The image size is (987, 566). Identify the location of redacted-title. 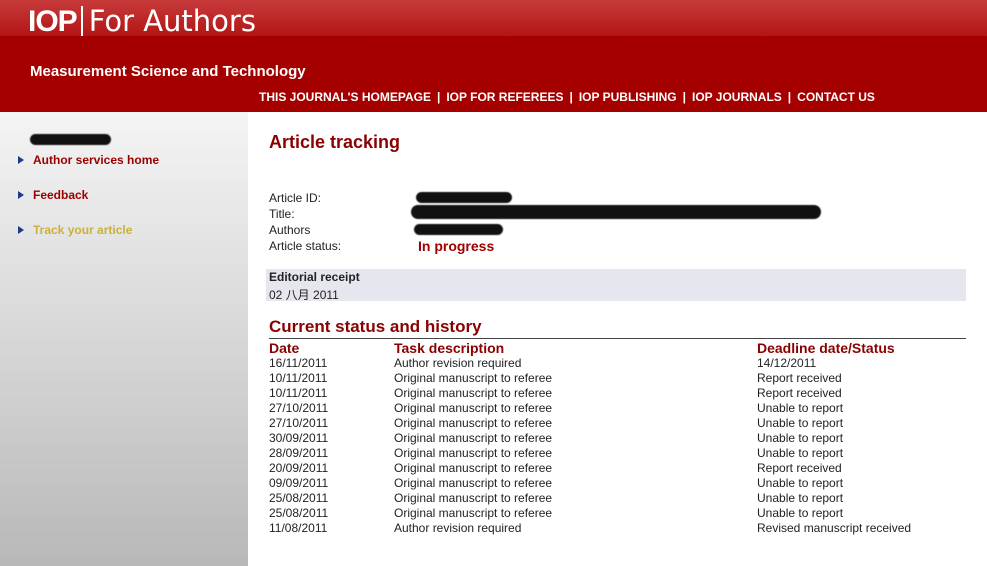
(616, 212).